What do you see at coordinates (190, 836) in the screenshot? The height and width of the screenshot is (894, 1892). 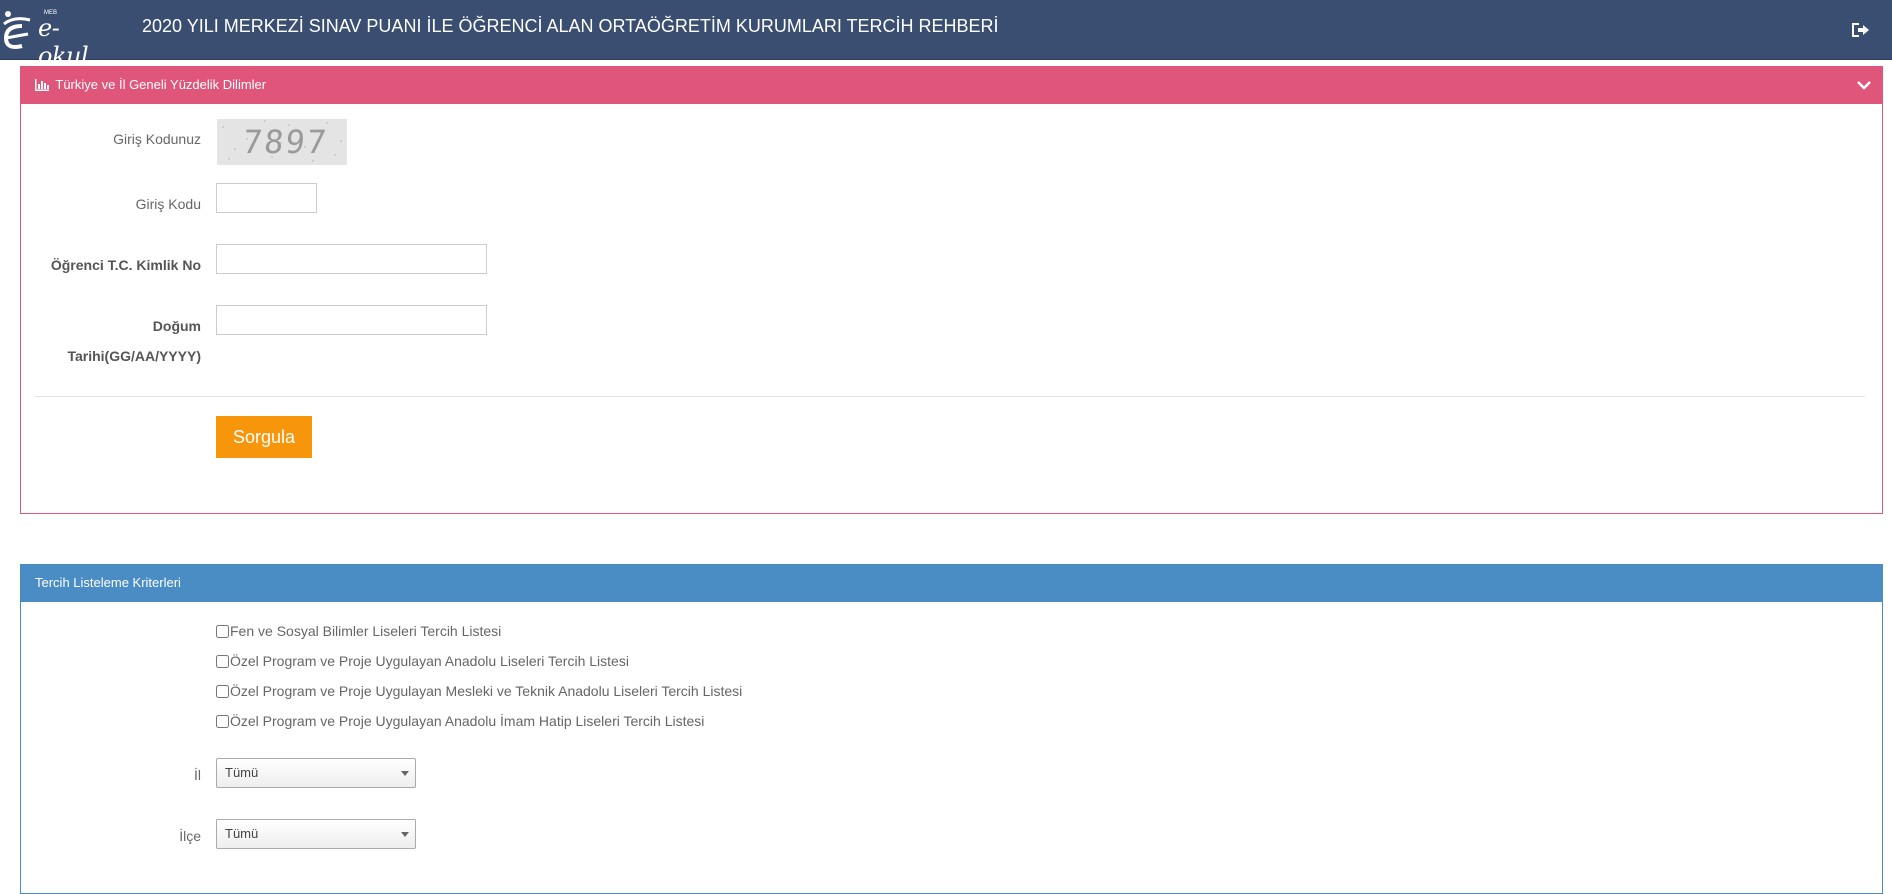 I see `ilce-label: İlçe` at bounding box center [190, 836].